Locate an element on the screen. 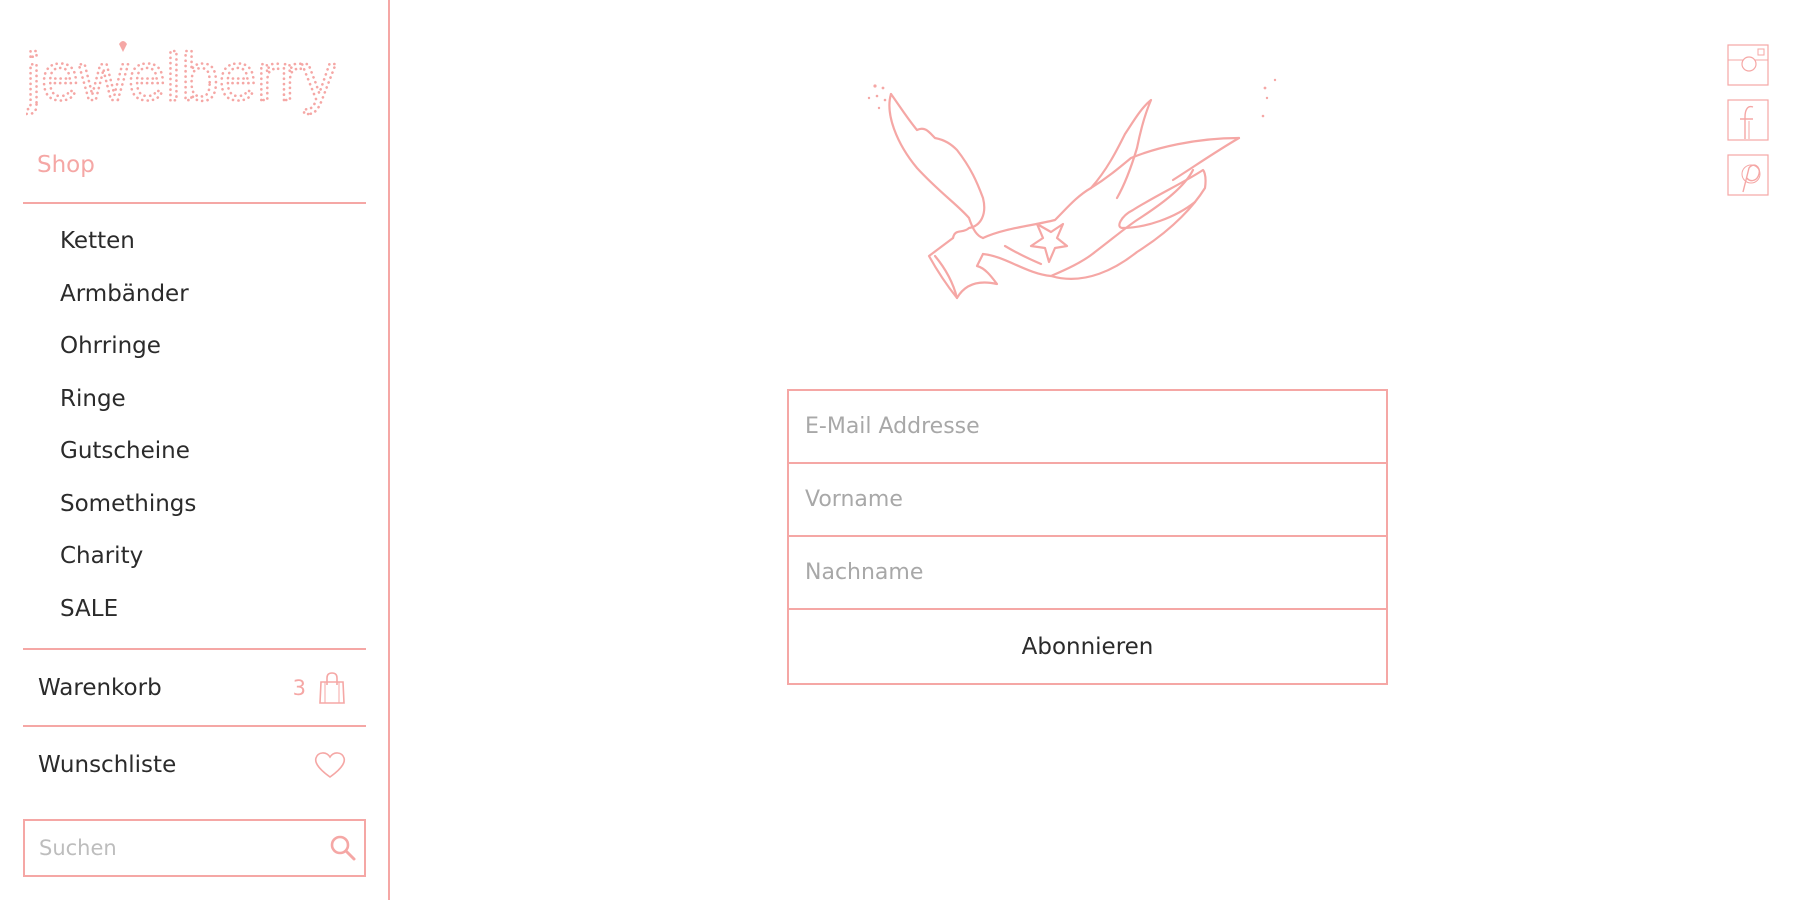 This screenshot has width=1800, height=900. firstname-field is located at coordinates (1087, 499).